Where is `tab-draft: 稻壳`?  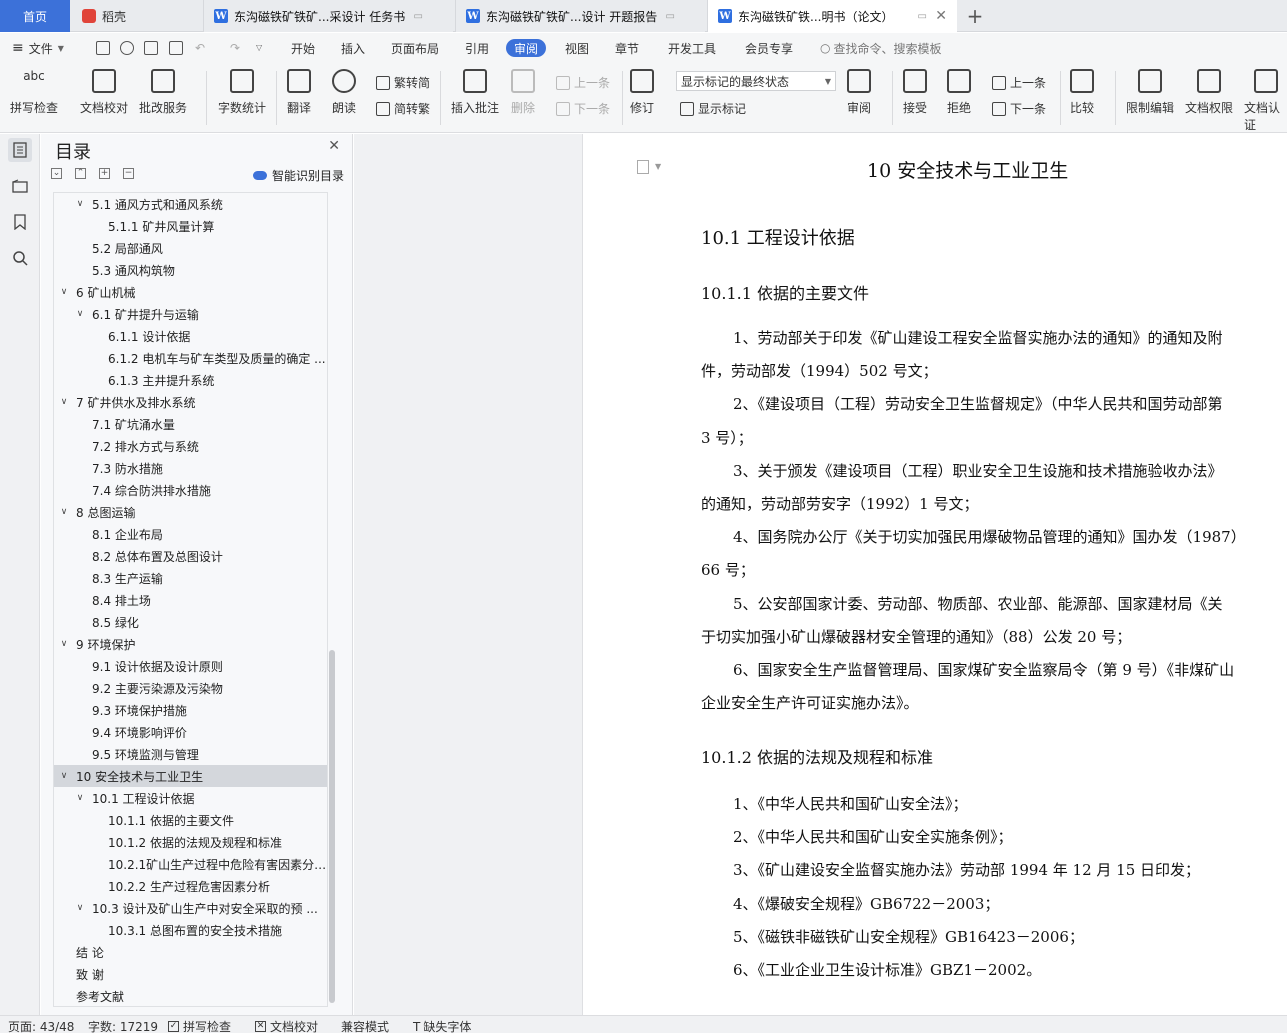
tab-draft: 稻壳 is located at coordinates (134, 16).